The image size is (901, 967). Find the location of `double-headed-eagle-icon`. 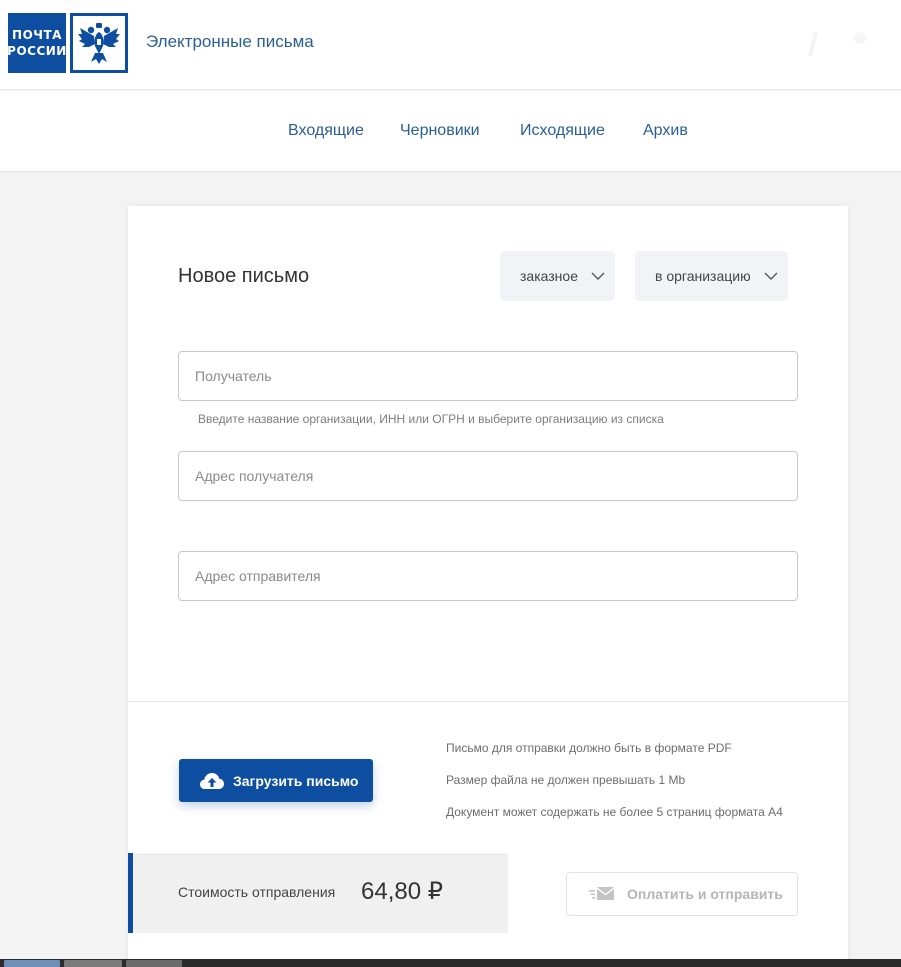

double-headed-eagle-icon is located at coordinates (99, 43).